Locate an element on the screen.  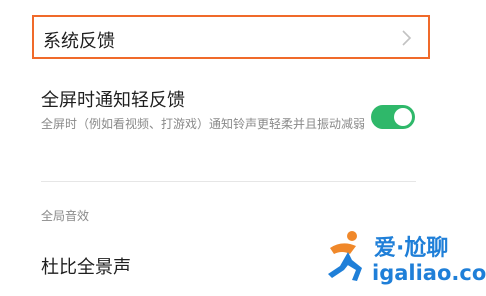
system-feedback-label: 系统反馈 is located at coordinates (79, 41).